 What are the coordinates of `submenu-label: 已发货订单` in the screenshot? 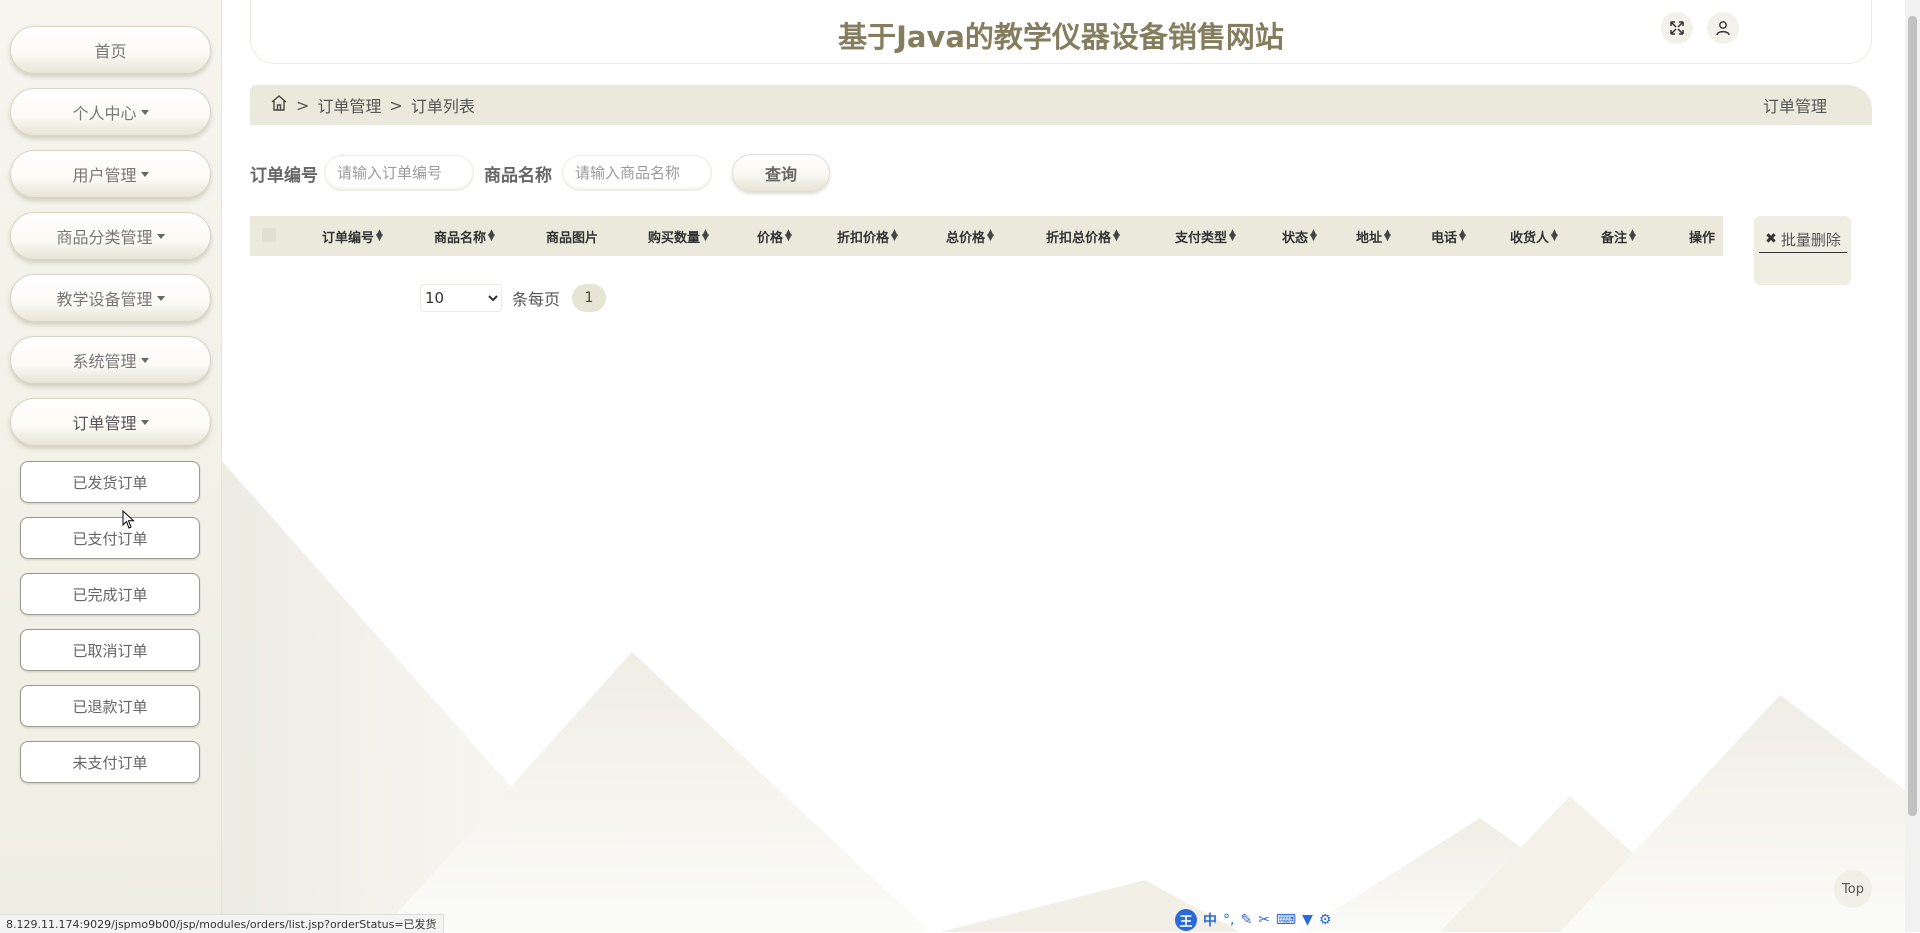 It's located at (110, 482).